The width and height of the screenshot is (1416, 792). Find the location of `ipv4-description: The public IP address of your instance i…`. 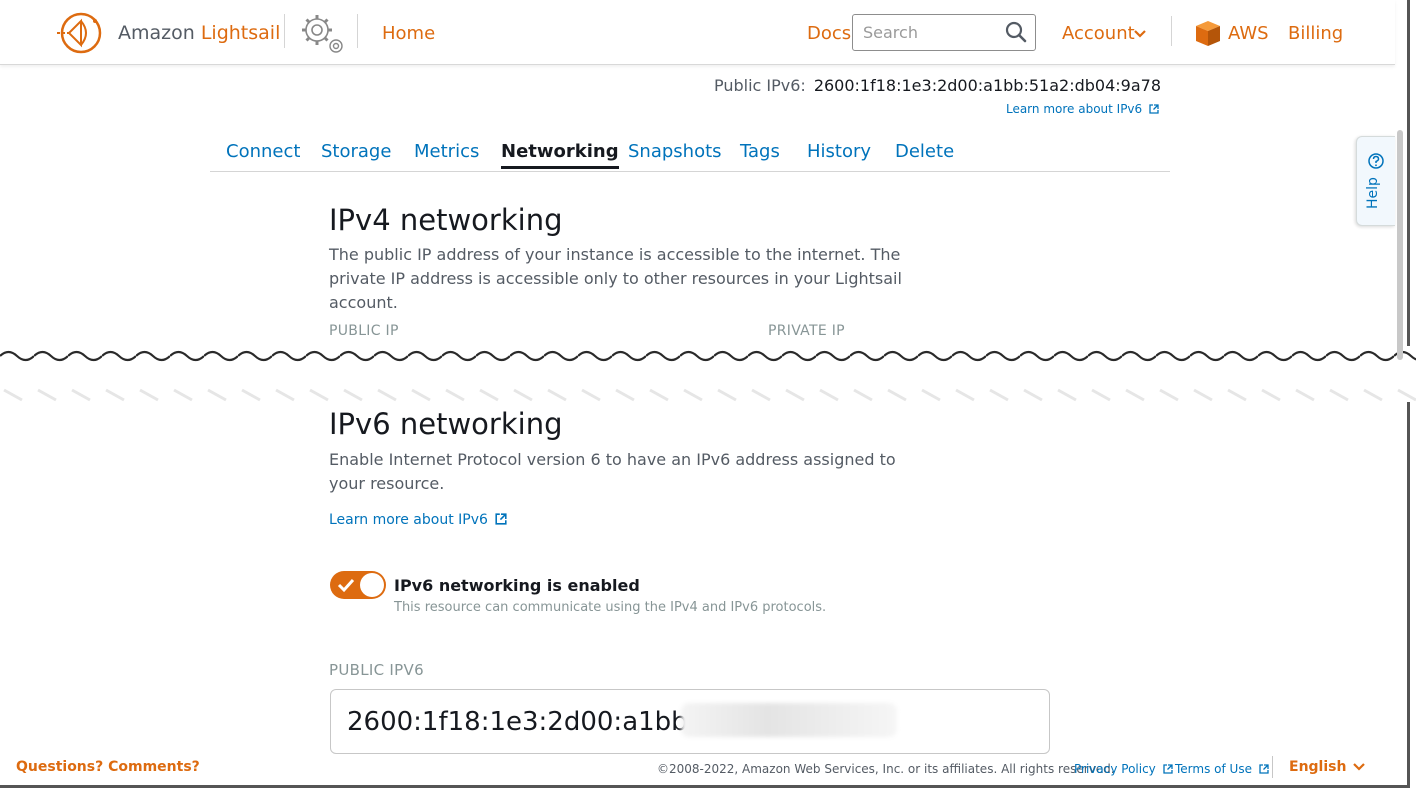

ipv4-description: The public IP address of your instance i… is located at coordinates (615, 278).